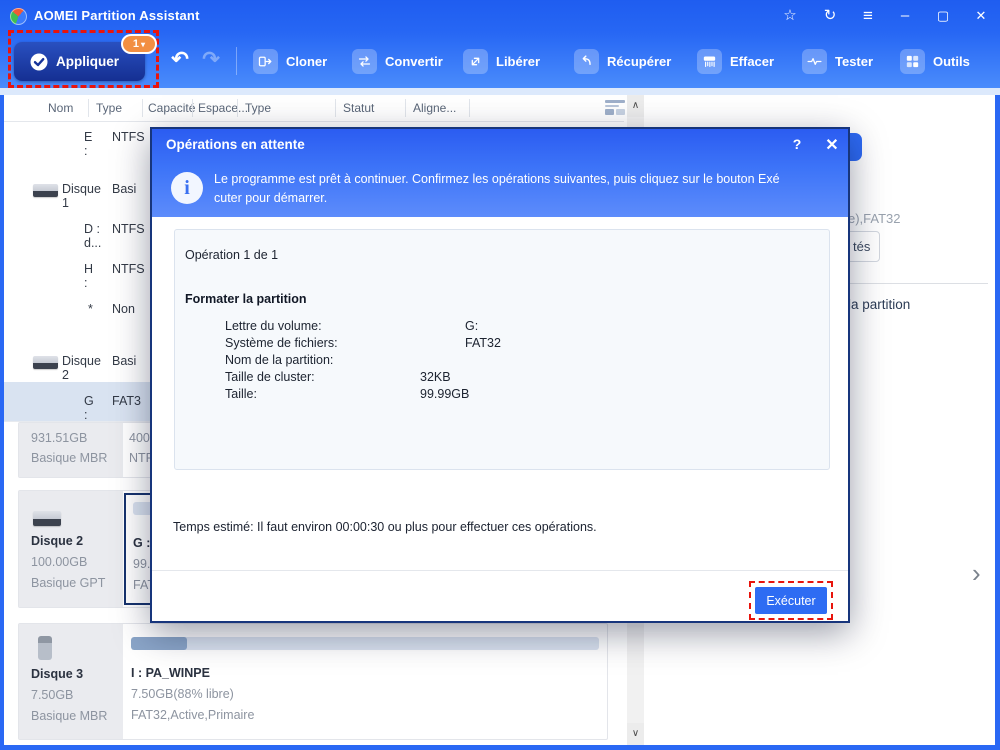 The height and width of the screenshot is (750, 1000). Describe the element at coordinates (635, 734) in the screenshot. I see `scroll-down-arrow: ∨` at that location.